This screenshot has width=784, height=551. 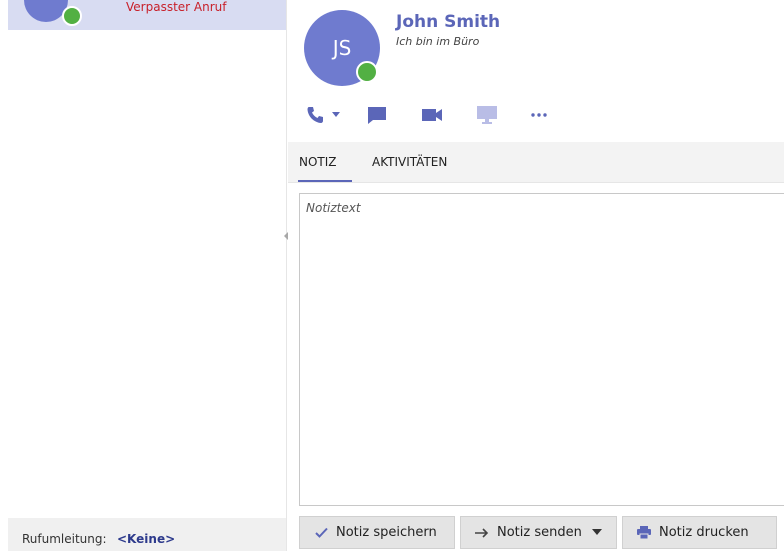 I want to click on collapse-panel-icon, so click(x=286, y=236).